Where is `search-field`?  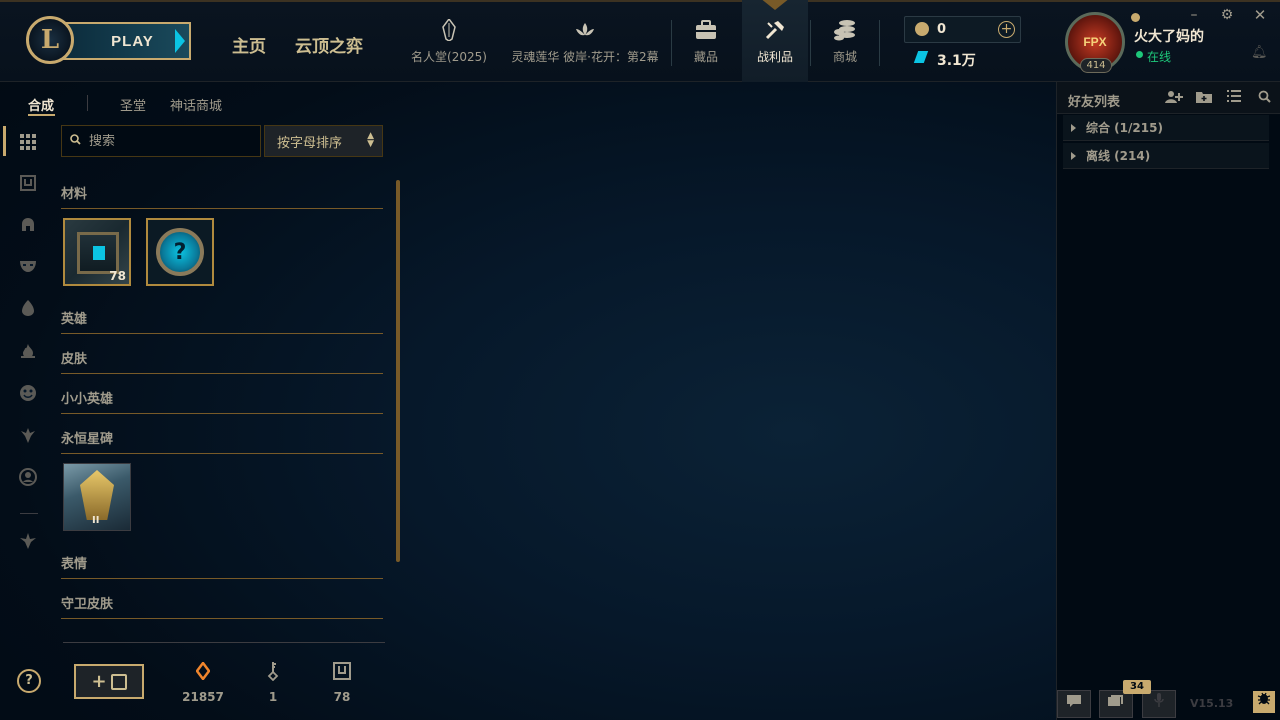 search-field is located at coordinates (161, 141).